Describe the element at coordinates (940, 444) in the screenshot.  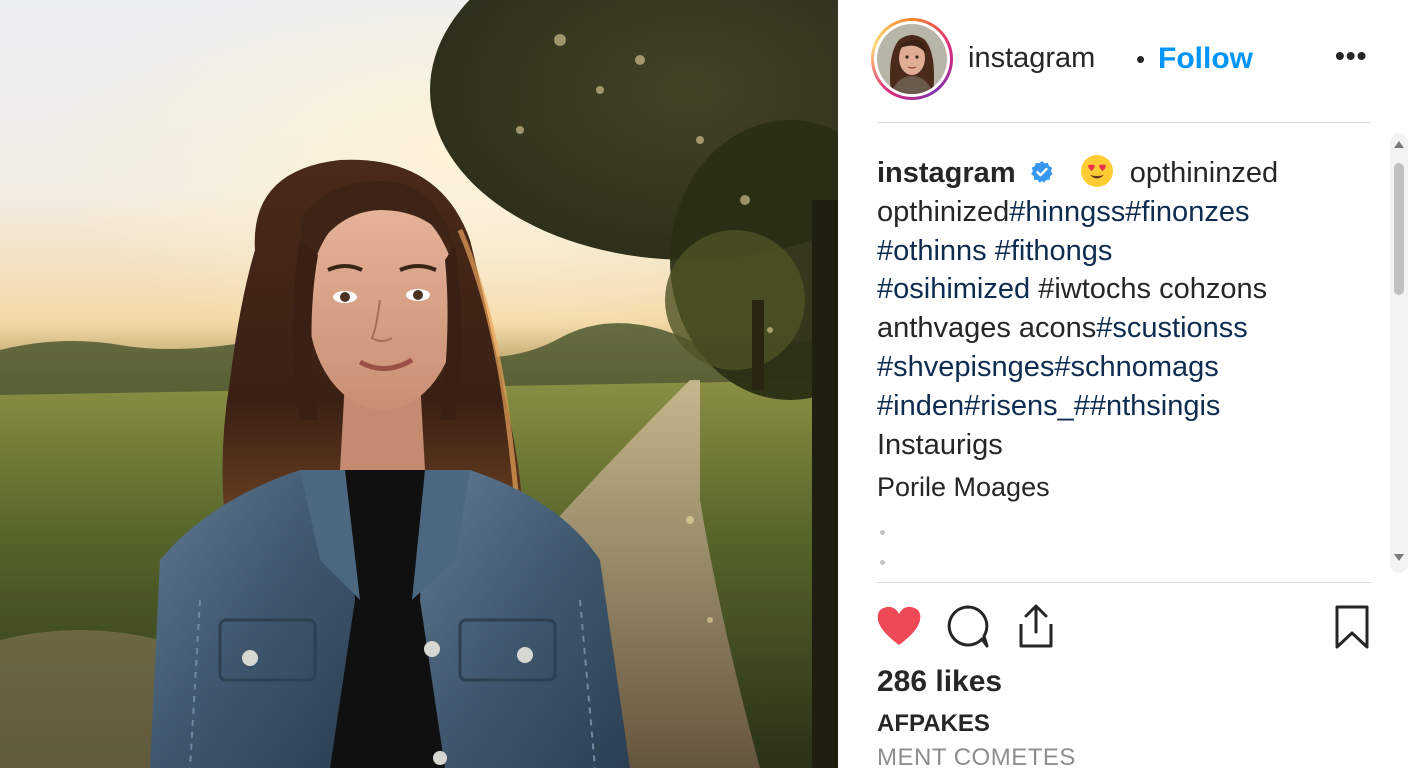
I see `caption-text: Instaurigs` at that location.